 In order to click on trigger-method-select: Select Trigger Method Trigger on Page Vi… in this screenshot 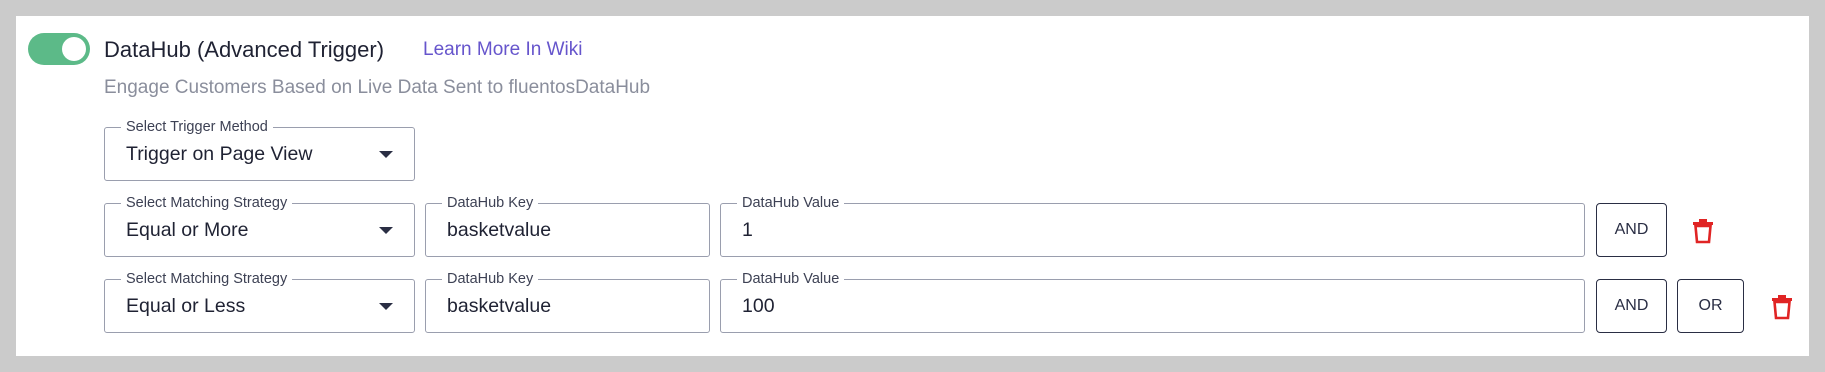, I will do `click(259, 149)`.